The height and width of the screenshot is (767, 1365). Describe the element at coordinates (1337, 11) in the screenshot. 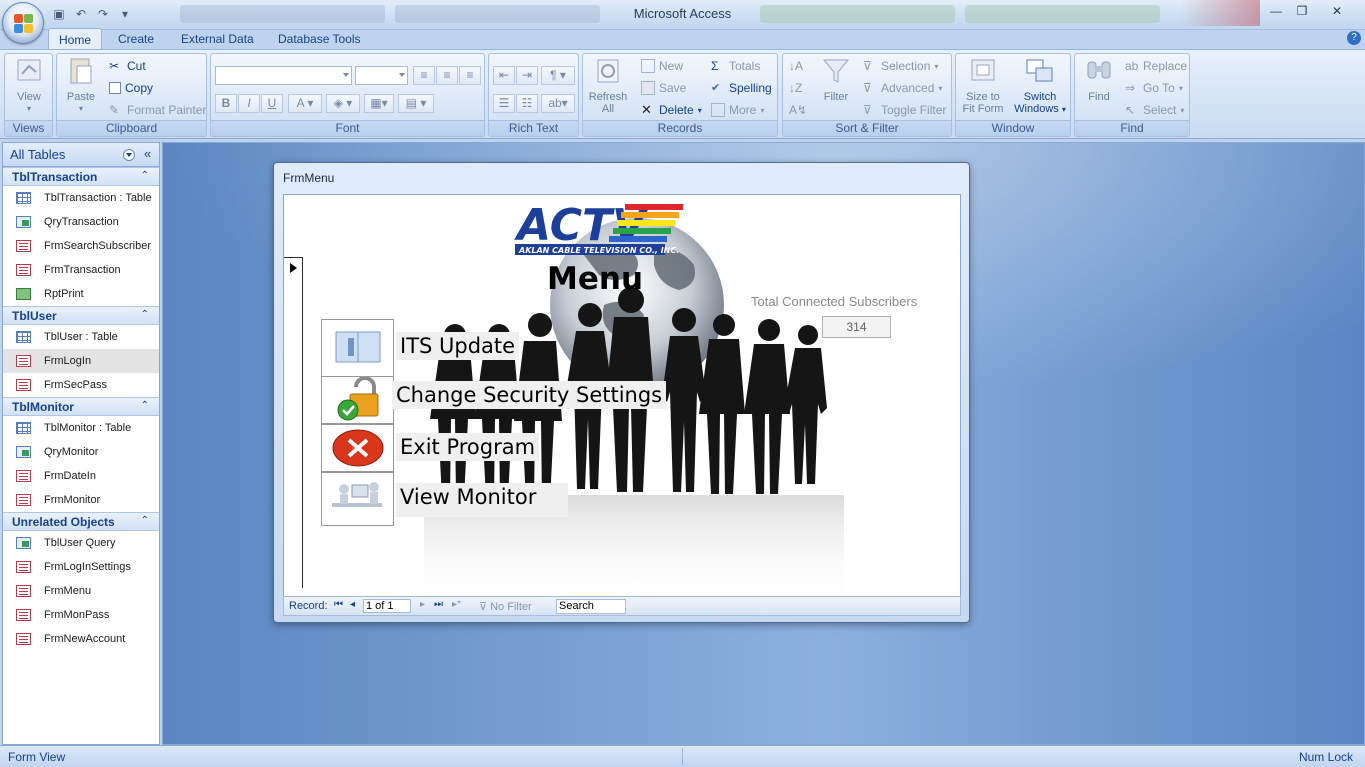

I see `close-button: ✕` at that location.